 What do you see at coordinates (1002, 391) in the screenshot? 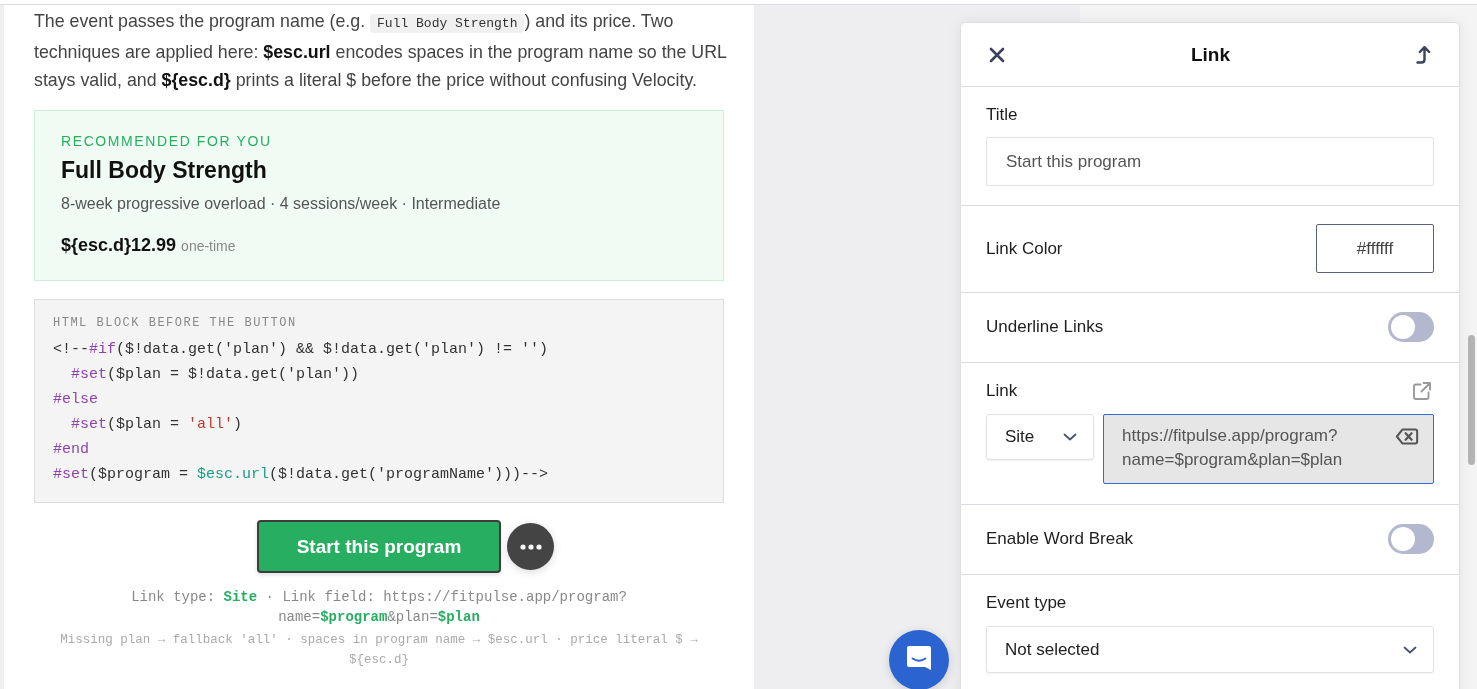
I see `field-label: Link` at bounding box center [1002, 391].